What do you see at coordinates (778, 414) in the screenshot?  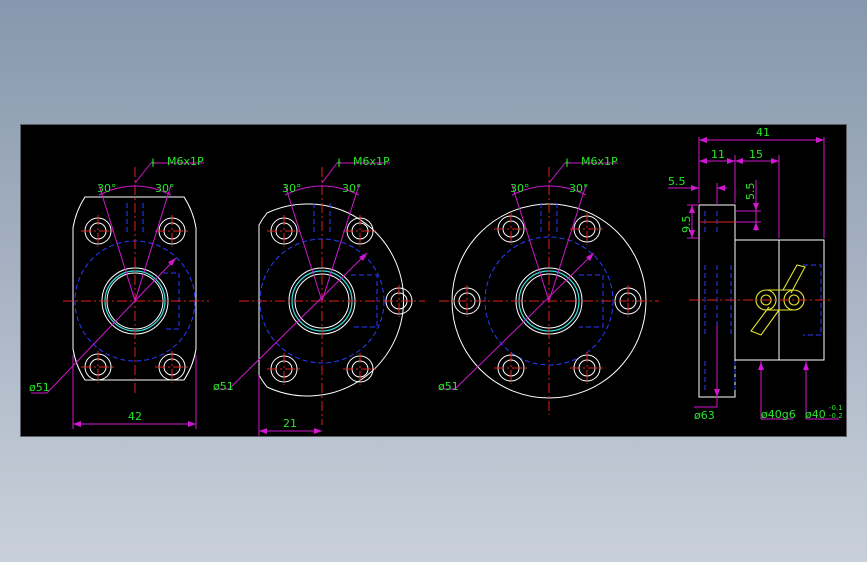 I see `body-diameter-label: ø40g6` at bounding box center [778, 414].